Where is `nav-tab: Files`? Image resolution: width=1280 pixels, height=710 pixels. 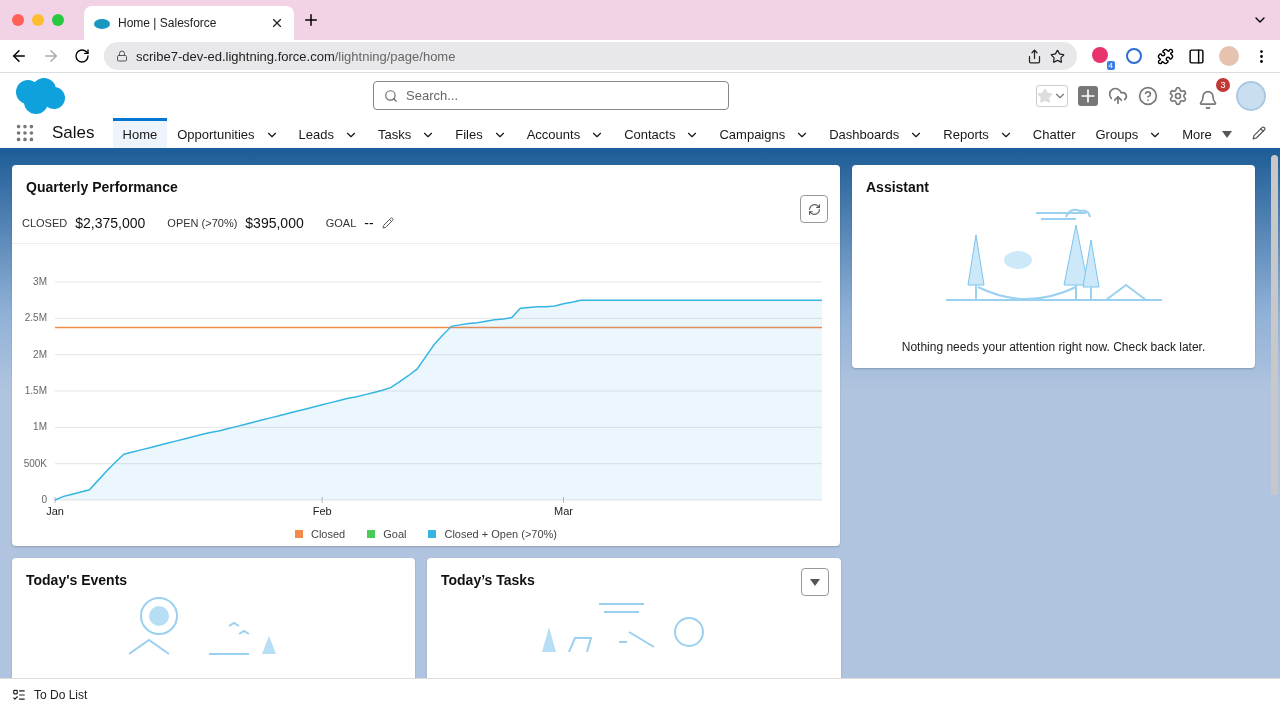 nav-tab: Files is located at coordinates (481, 133).